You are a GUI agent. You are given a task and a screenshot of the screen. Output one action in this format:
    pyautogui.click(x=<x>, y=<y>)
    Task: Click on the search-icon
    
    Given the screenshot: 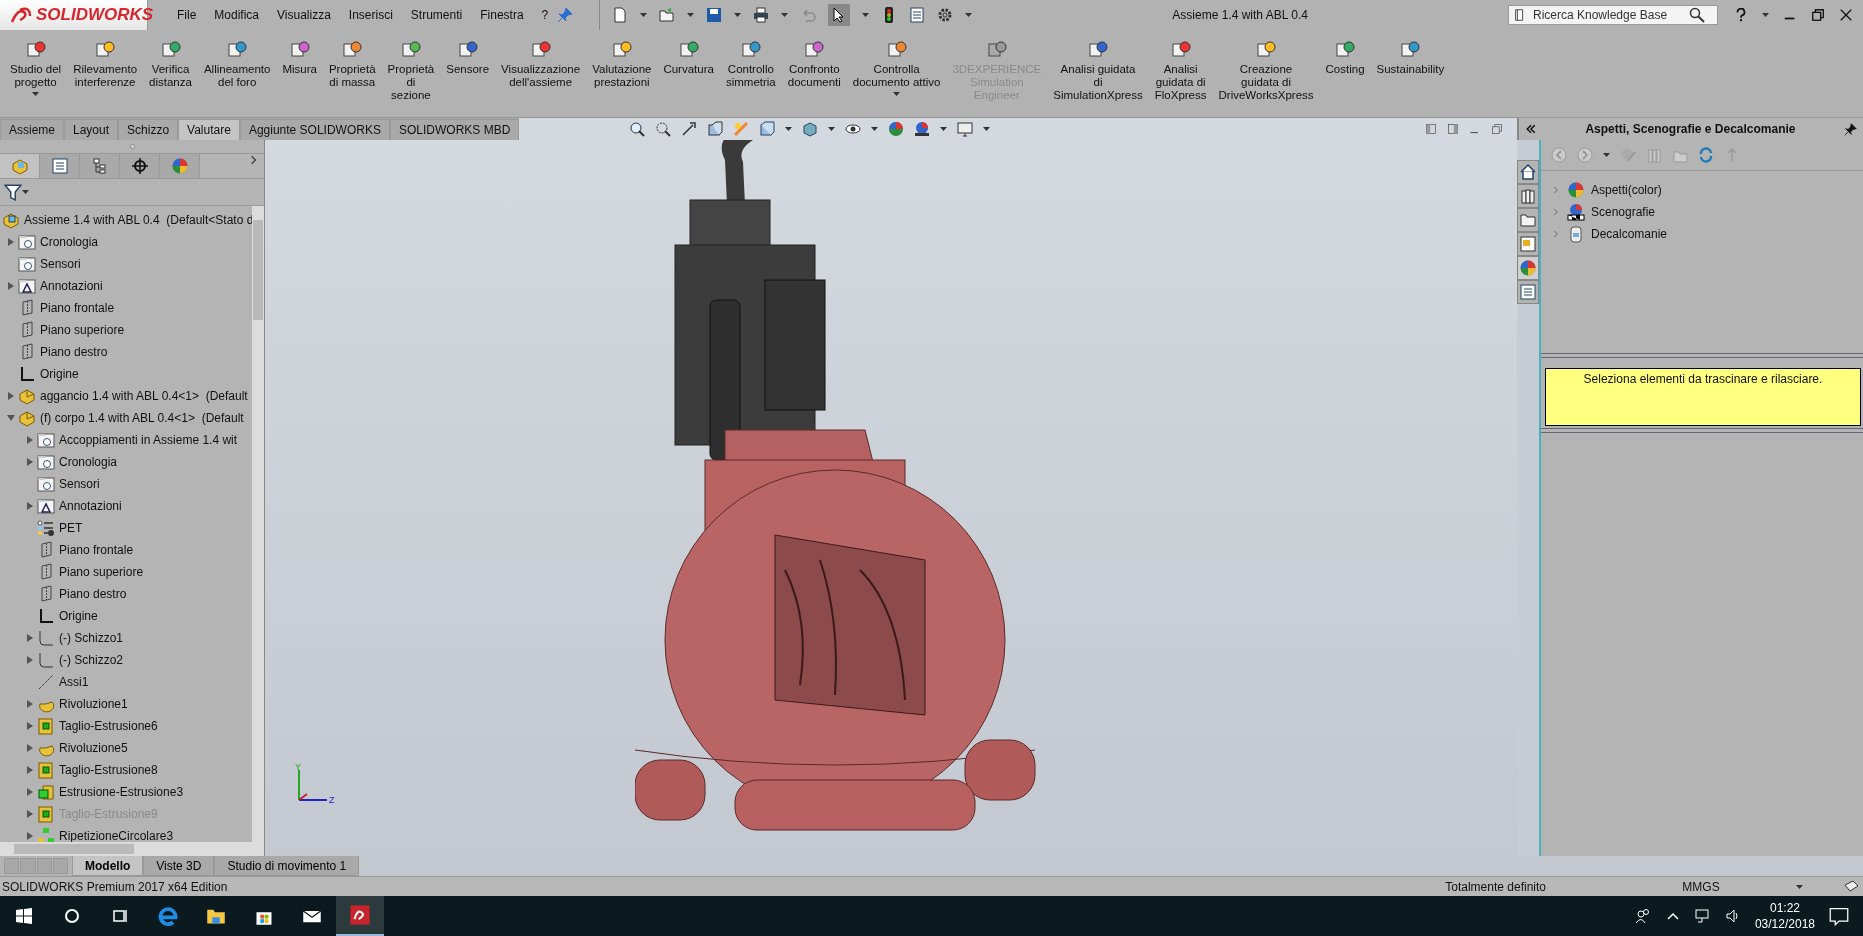 What is the action you would take?
    pyautogui.click(x=1697, y=15)
    